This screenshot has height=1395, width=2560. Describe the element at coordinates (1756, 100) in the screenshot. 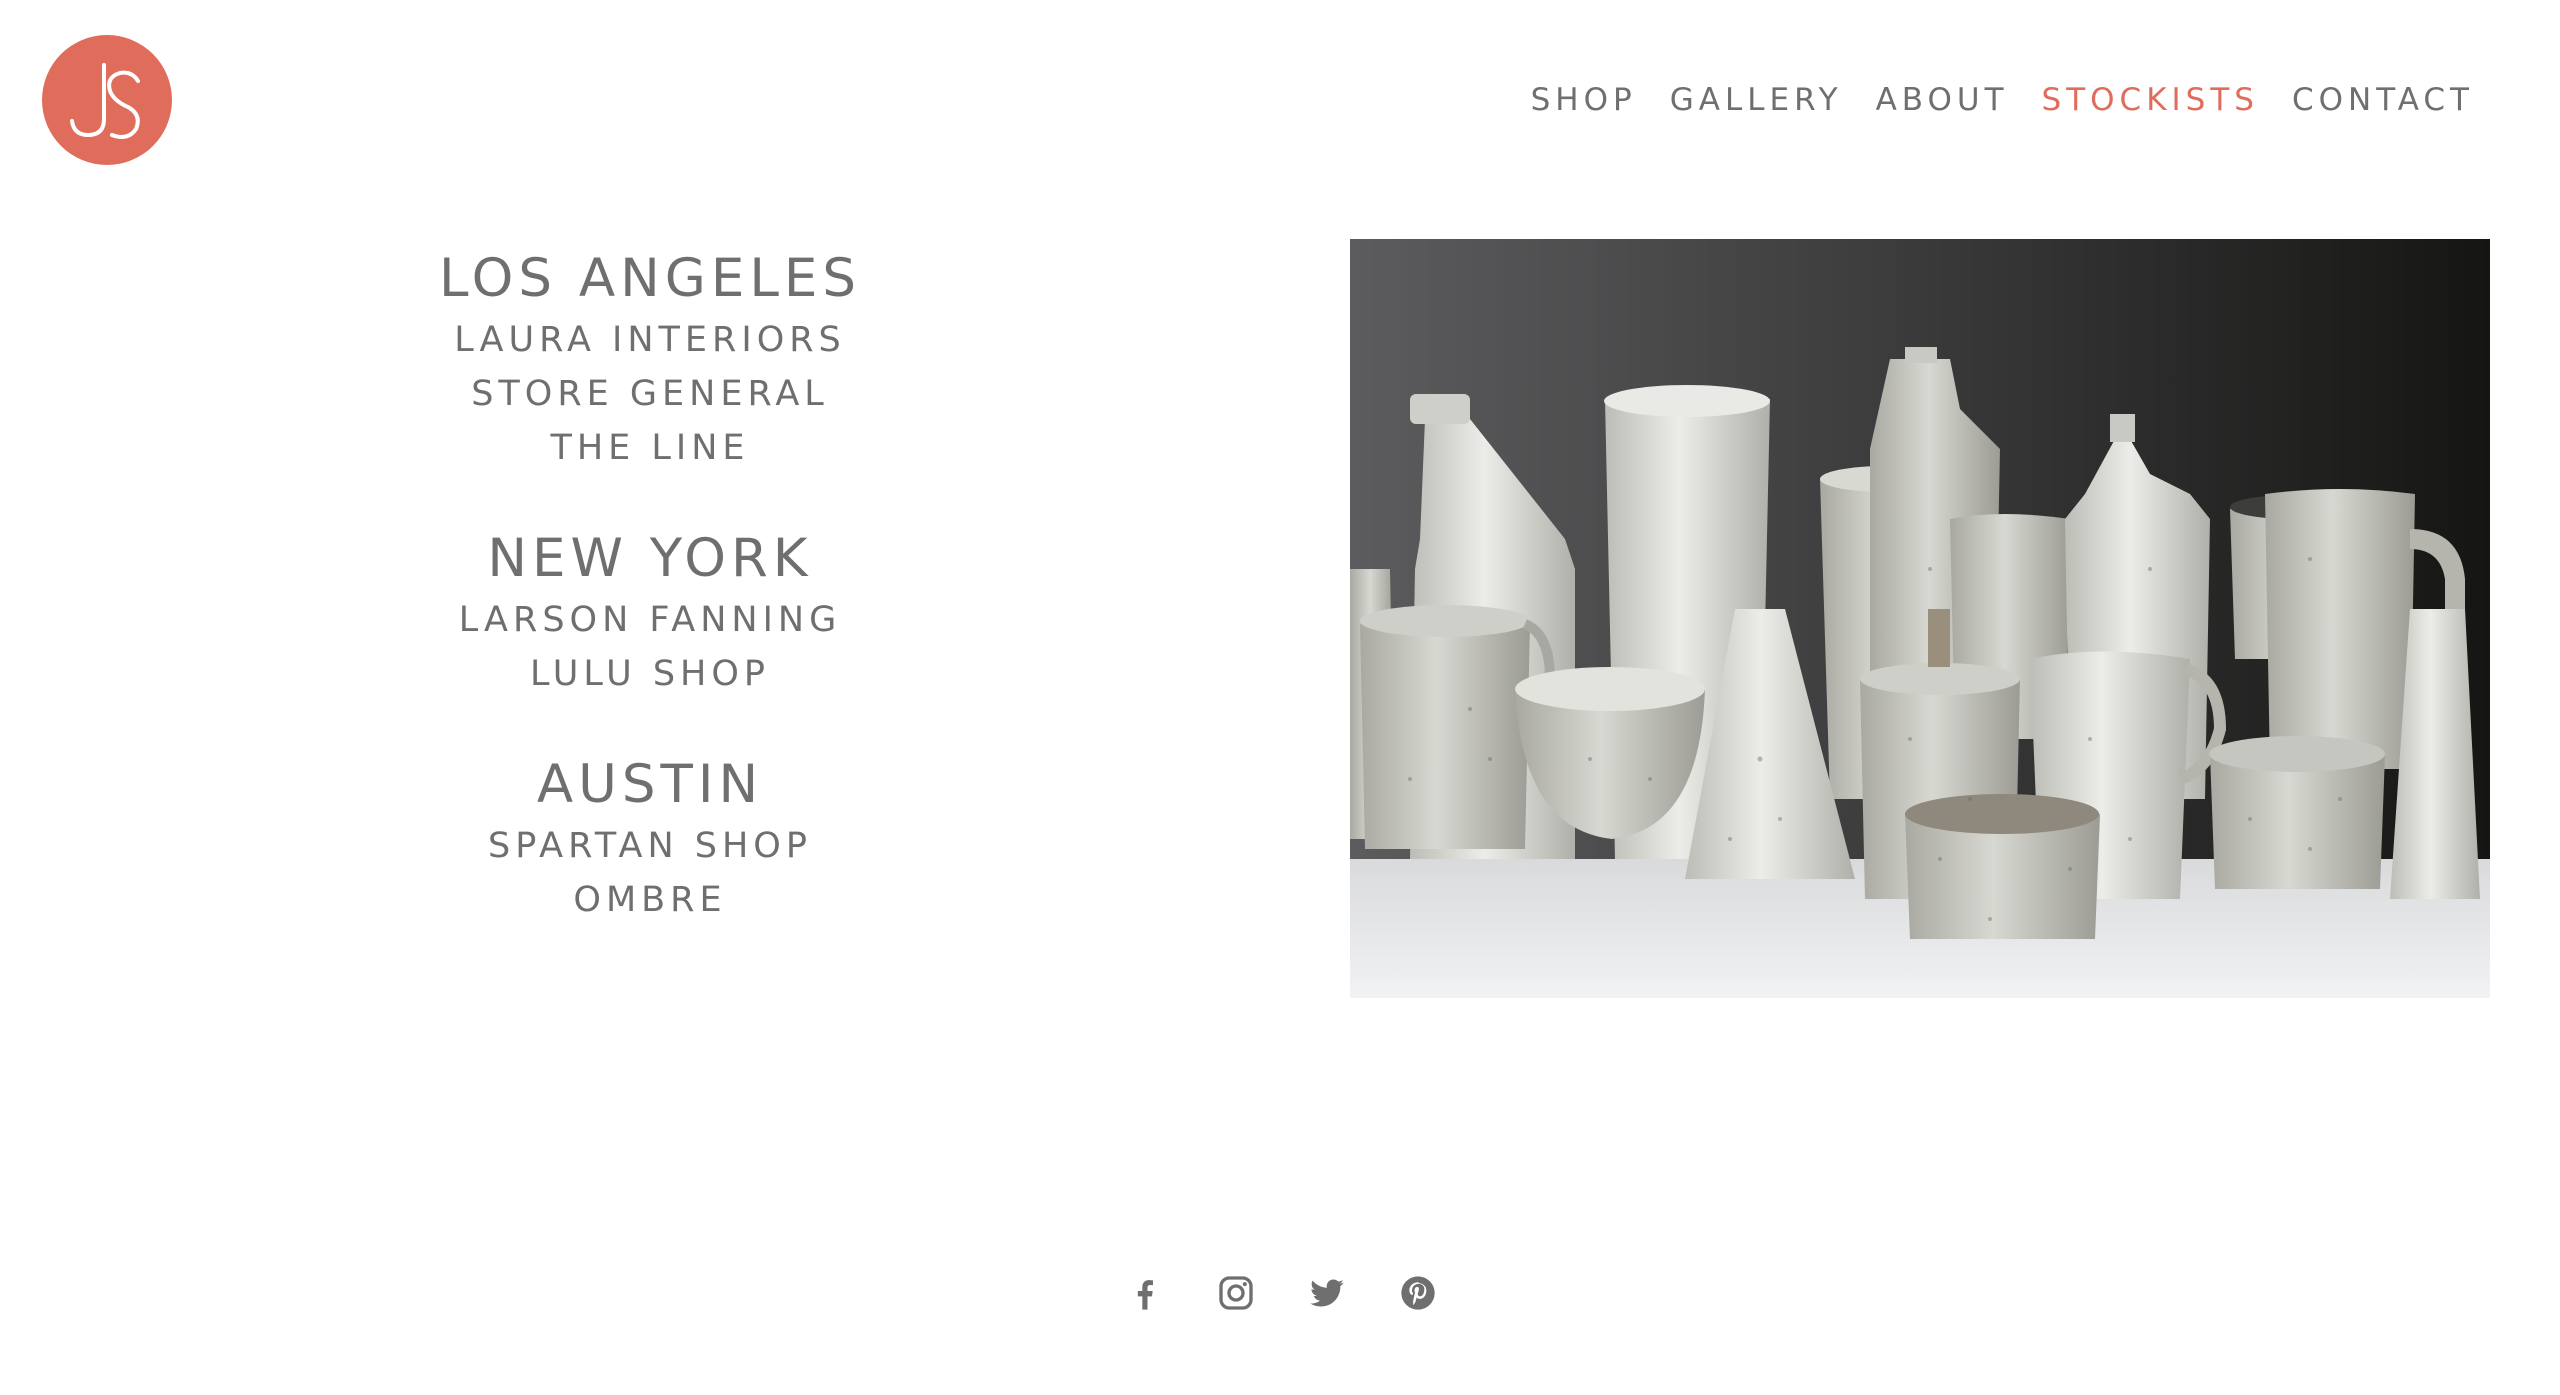

I see `nav-gallery: GALLERY` at that location.